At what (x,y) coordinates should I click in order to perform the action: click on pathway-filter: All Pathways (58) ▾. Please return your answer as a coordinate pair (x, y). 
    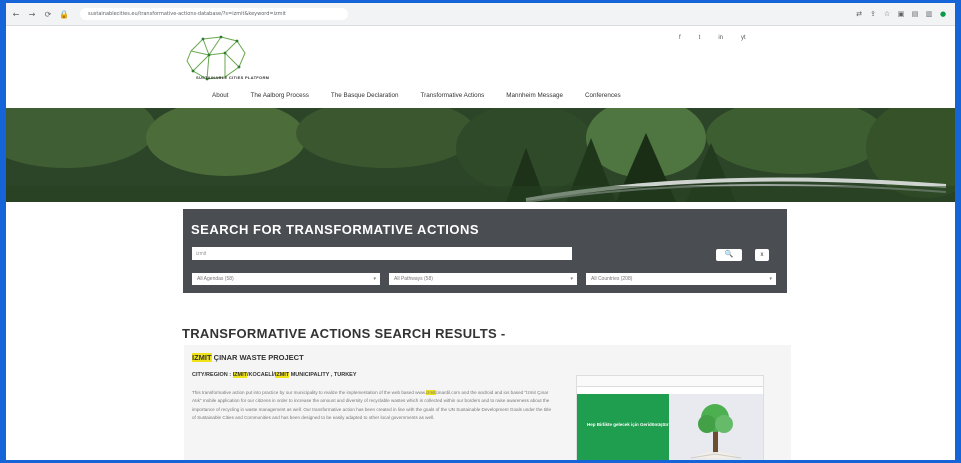
    Looking at the image, I should click on (483, 279).